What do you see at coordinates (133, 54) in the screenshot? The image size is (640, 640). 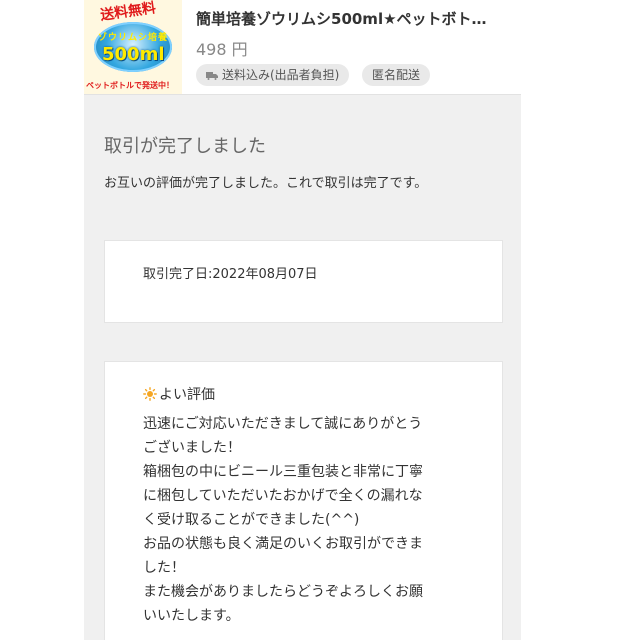 I see `thumbnail-volume-text: 500ml` at bounding box center [133, 54].